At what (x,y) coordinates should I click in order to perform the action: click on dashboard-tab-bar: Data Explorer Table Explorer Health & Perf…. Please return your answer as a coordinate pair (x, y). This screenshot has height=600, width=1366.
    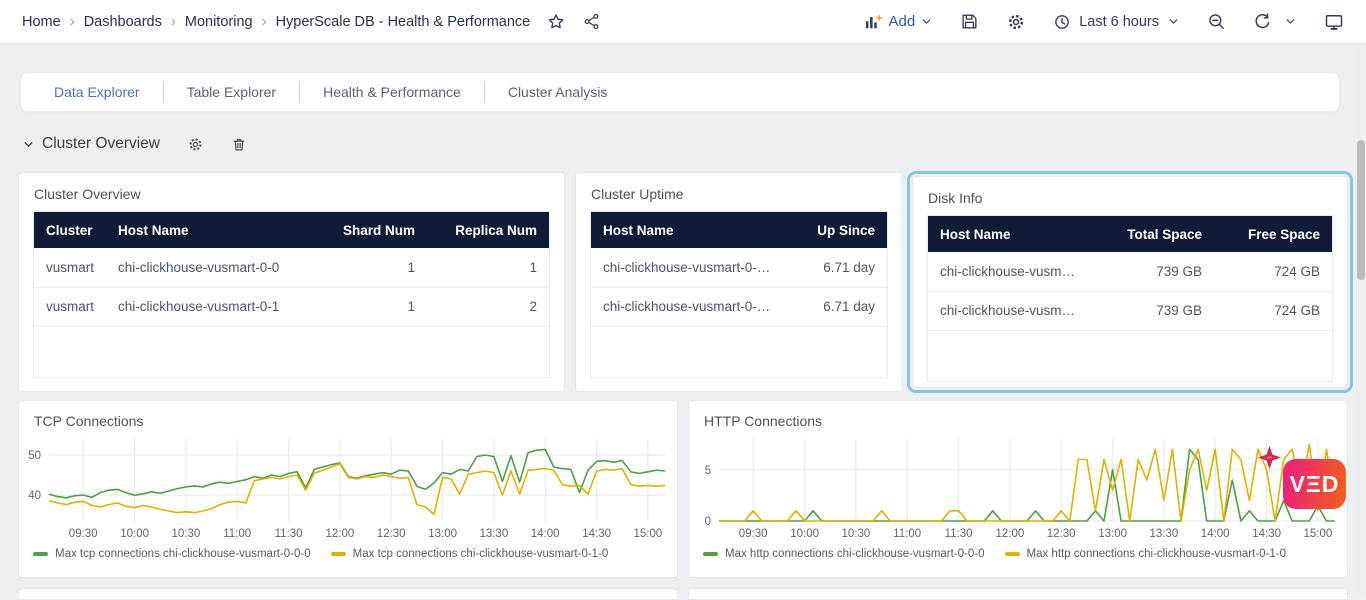
    Looking at the image, I should click on (680, 92).